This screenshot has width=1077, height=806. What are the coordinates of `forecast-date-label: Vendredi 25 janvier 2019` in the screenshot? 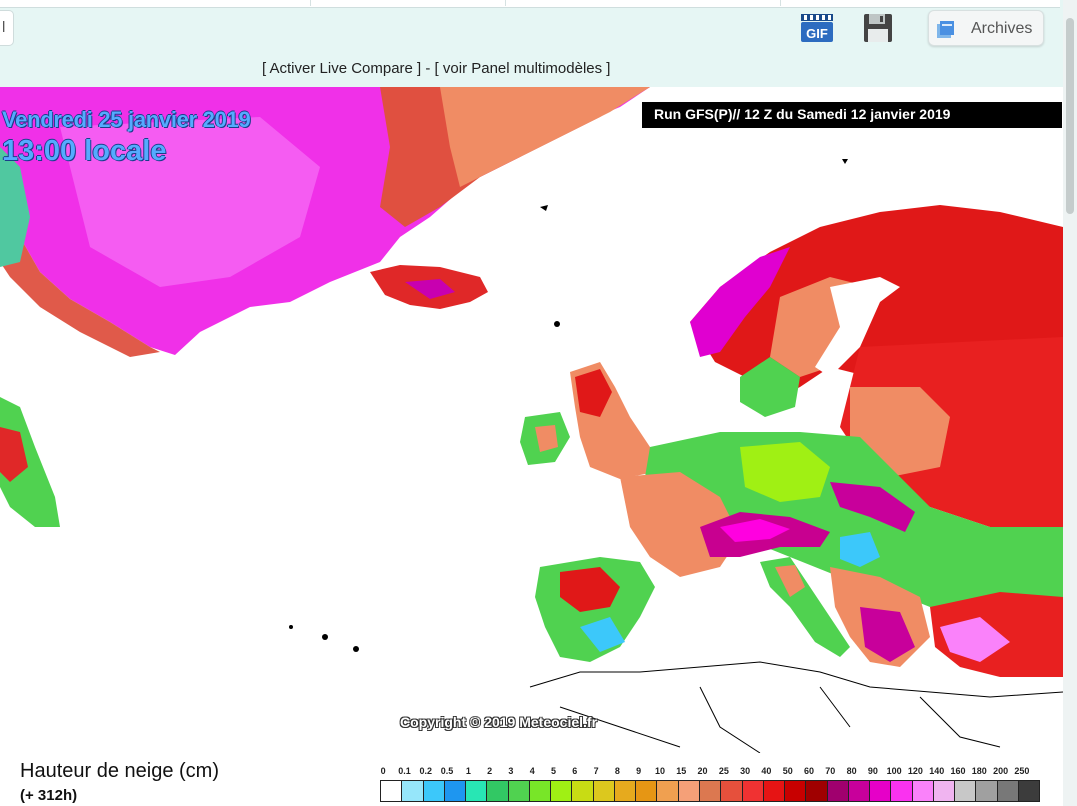 It's located at (126, 119).